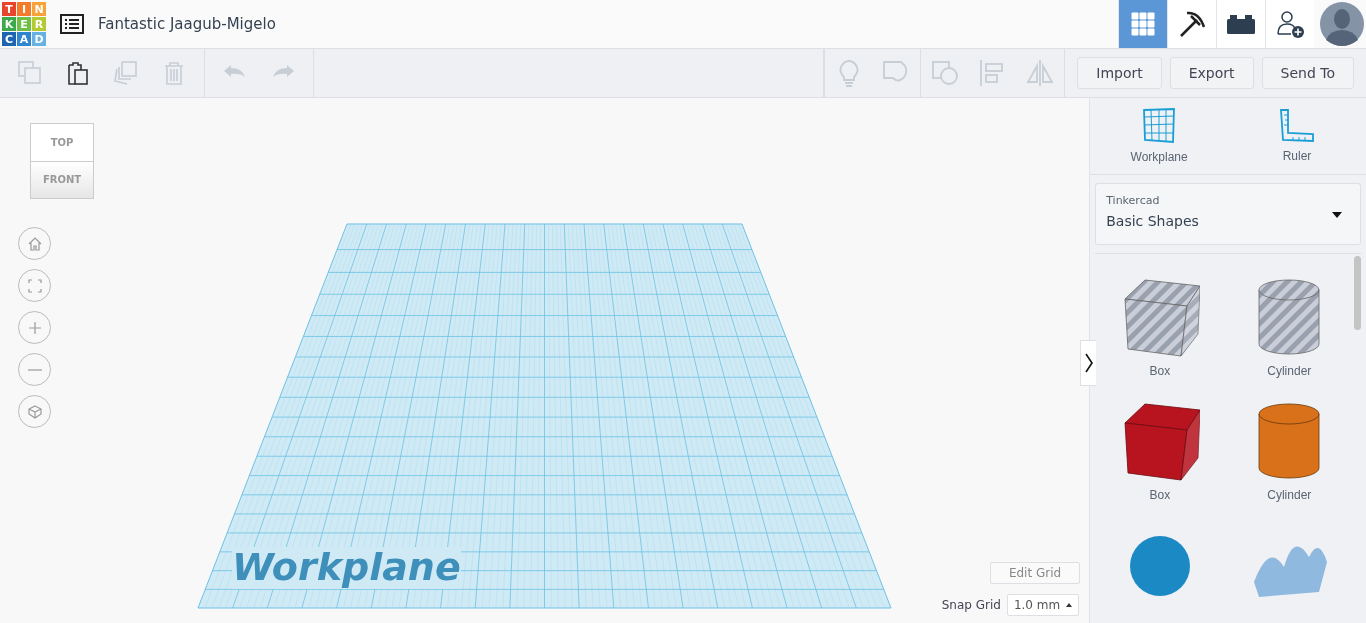 This screenshot has width=1366, height=623. I want to click on add-user-icon, so click(1290, 24).